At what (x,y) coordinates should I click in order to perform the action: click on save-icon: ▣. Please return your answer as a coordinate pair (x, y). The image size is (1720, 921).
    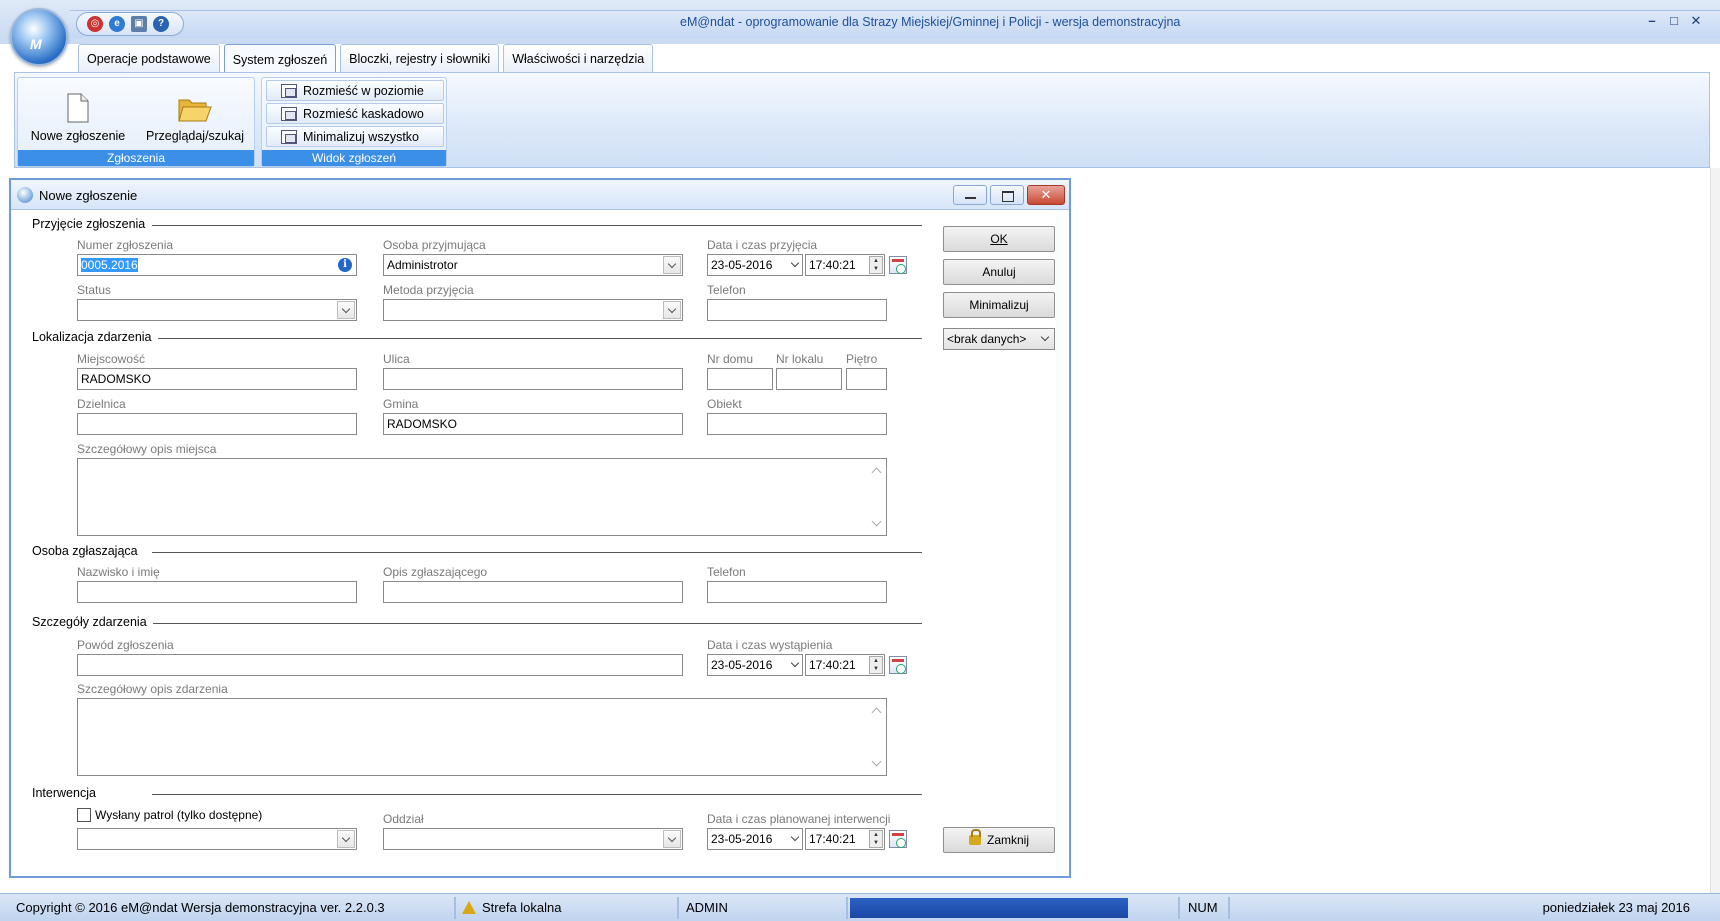
    Looking at the image, I should click on (139, 24).